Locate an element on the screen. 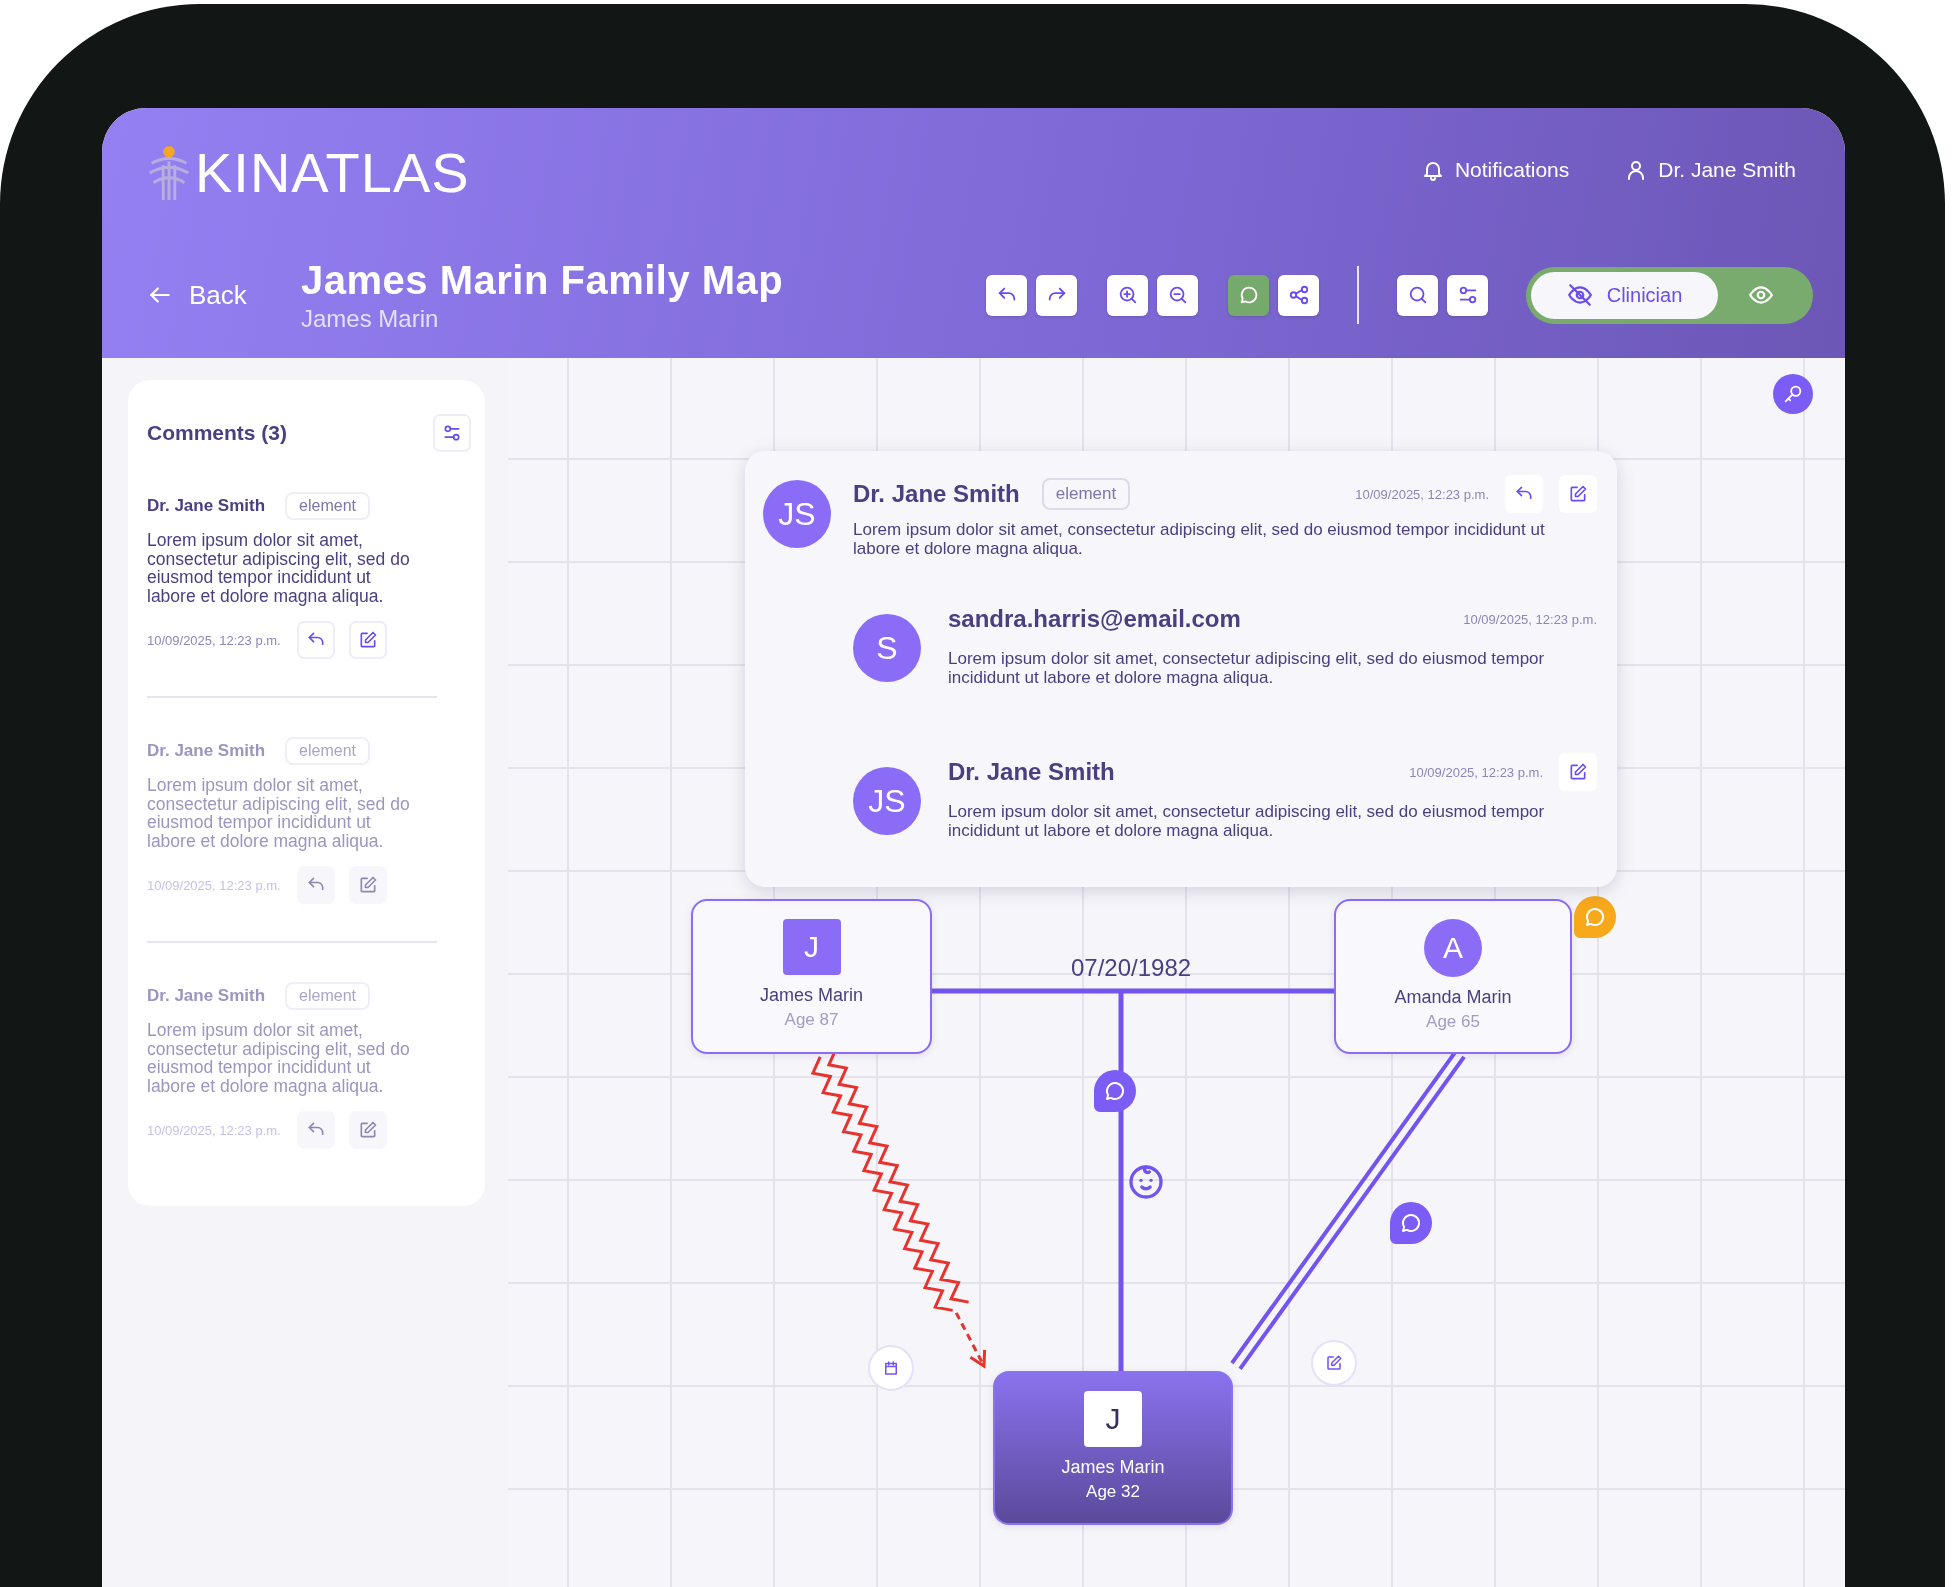 This screenshot has height=1587, width=1953. user-avatar: S is located at coordinates (887, 648).